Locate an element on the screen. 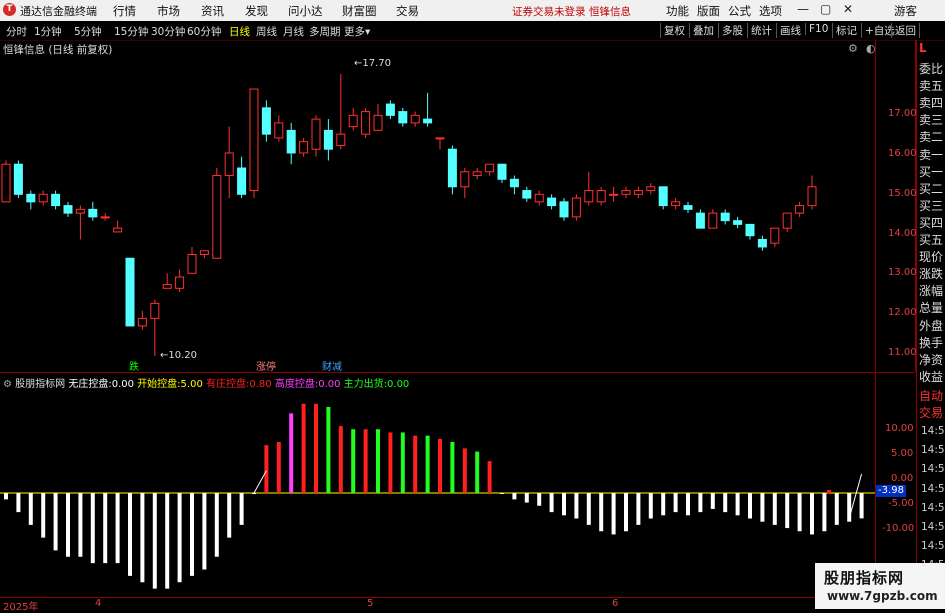 Image resolution: width=945 pixels, height=613 pixels. sidebar-item: 卖一 is located at coordinates (932, 154).